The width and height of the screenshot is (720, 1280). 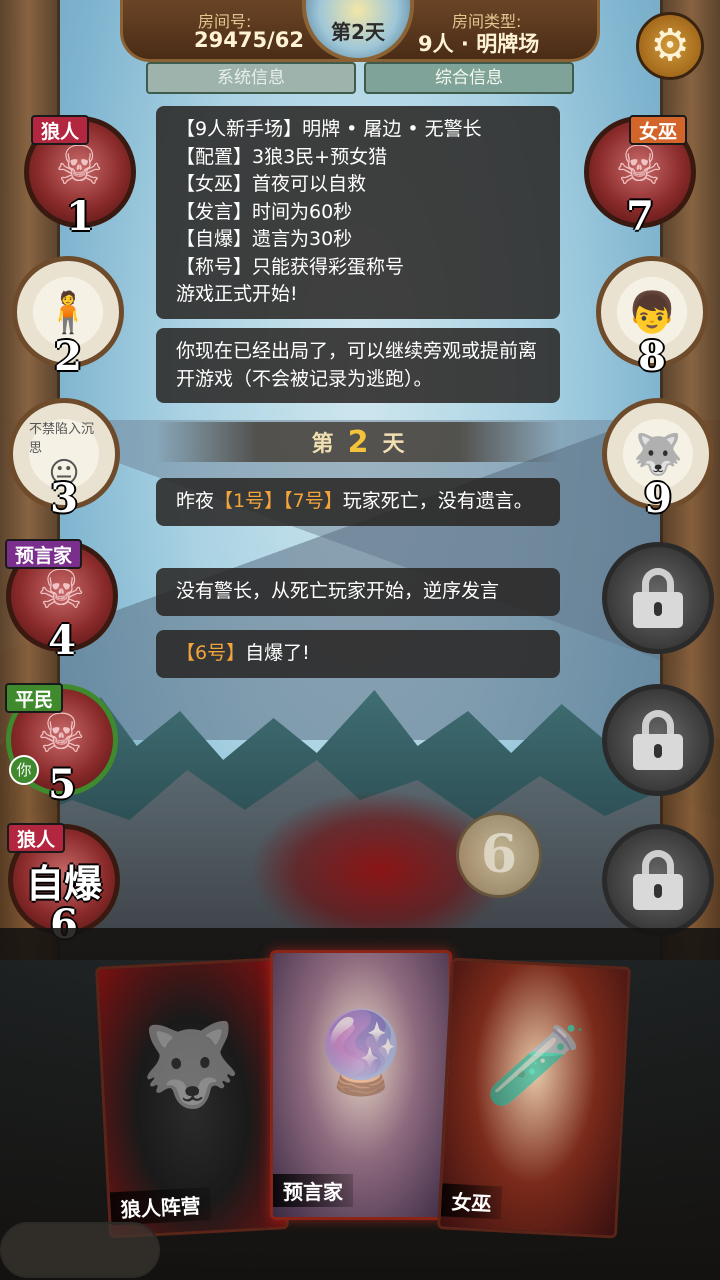 What do you see at coordinates (358, 32) in the screenshot?
I see `day-label: 第2天` at bounding box center [358, 32].